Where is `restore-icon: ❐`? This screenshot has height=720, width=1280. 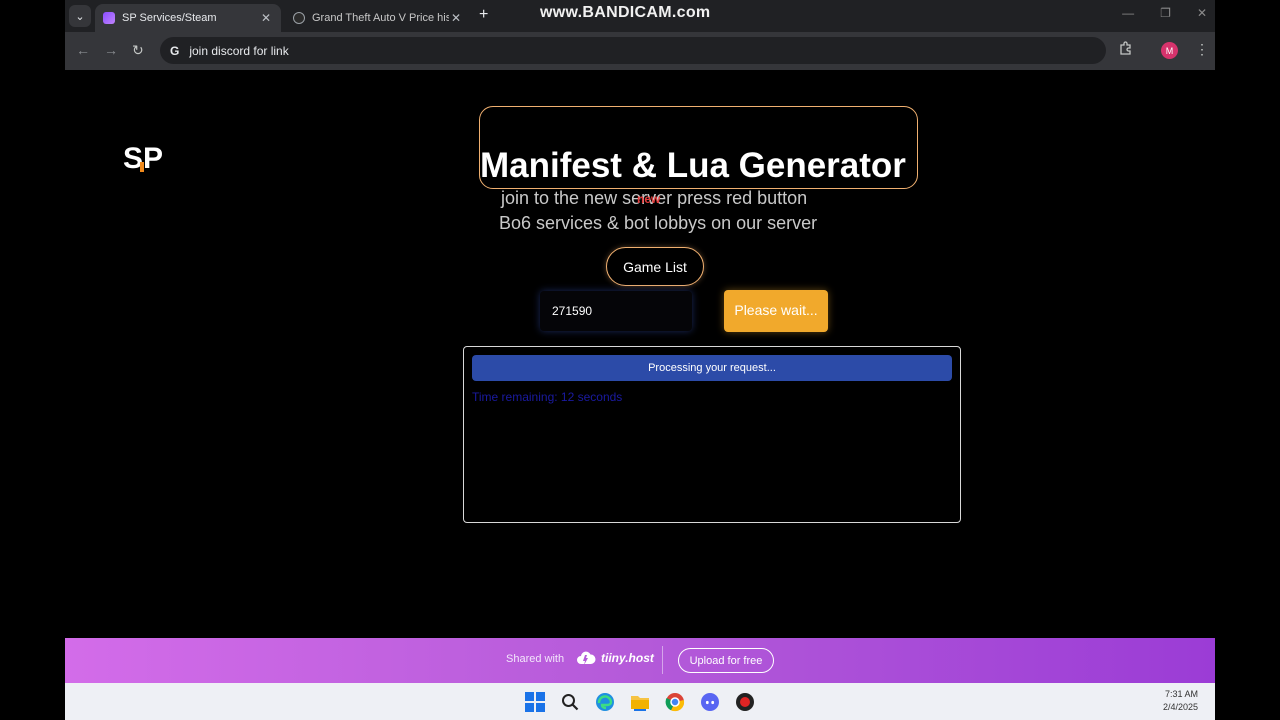 restore-icon: ❐ is located at coordinates (1165, 13).